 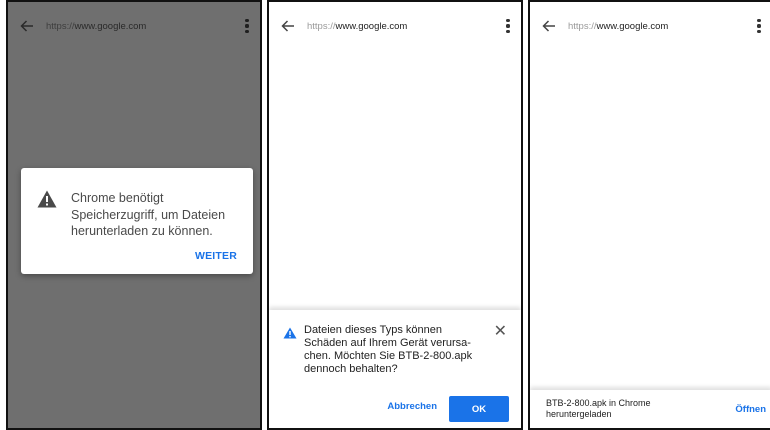 I want to click on open-button: Öffnen, so click(x=750, y=409).